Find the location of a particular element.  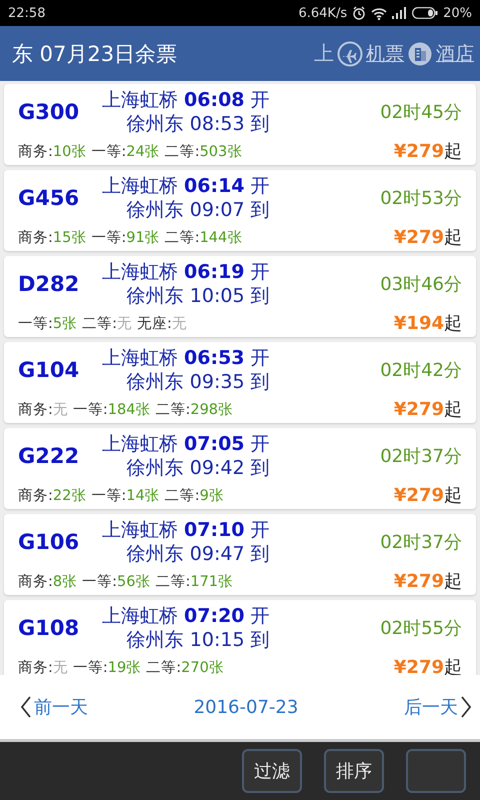

seat-availability: 二等:298张 is located at coordinates (194, 409).